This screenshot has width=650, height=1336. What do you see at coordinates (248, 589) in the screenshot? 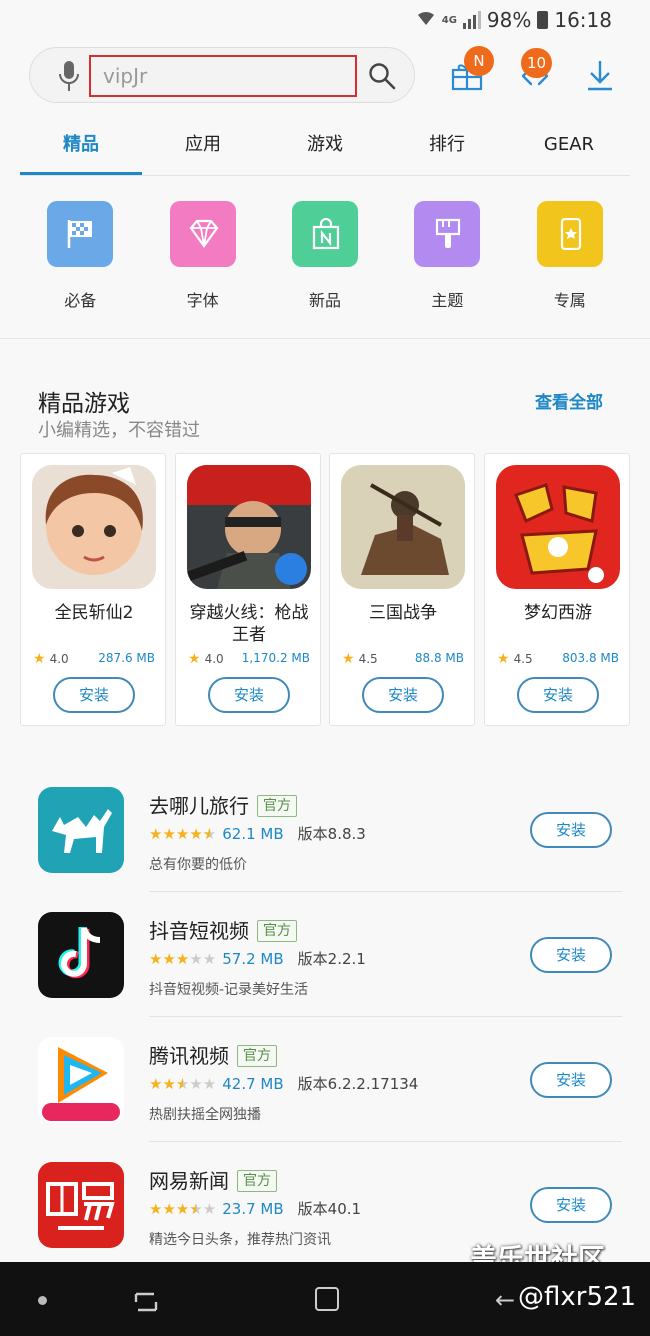
I see `game-card: 穿越火线：枪战王者 ★ 4.0 1,170.2 MB 安装` at bounding box center [248, 589].